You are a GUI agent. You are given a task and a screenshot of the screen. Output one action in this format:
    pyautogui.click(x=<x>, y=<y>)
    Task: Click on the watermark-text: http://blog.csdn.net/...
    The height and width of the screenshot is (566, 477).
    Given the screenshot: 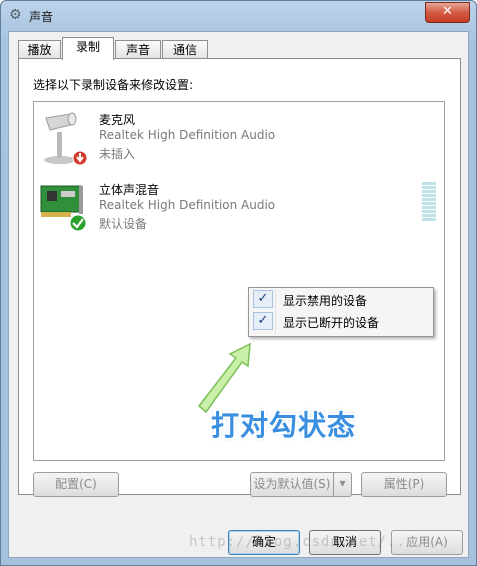 What is the action you would take?
    pyautogui.click(x=302, y=542)
    